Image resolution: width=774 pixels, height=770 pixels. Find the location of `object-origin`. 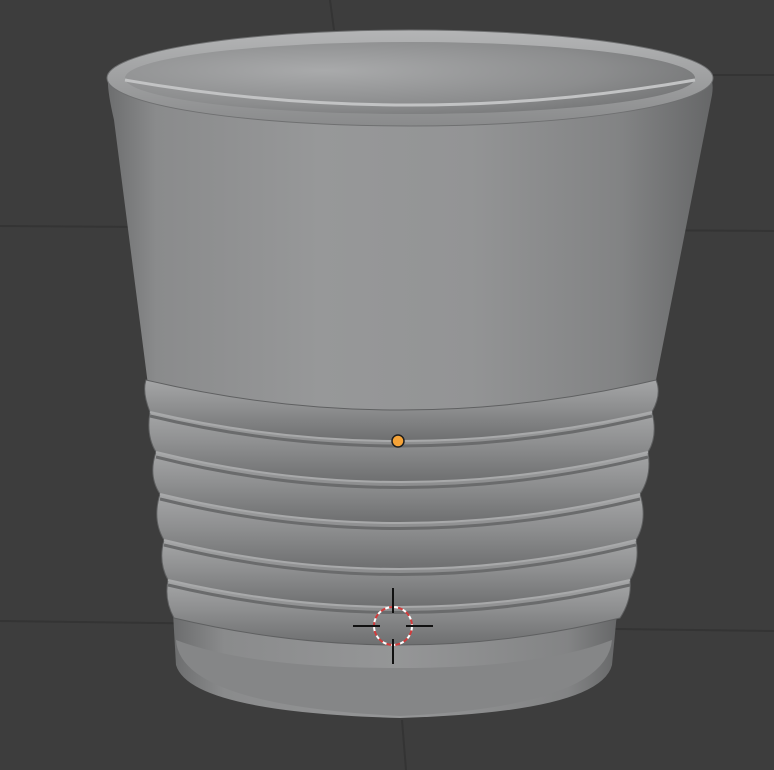

object-origin is located at coordinates (398, 441).